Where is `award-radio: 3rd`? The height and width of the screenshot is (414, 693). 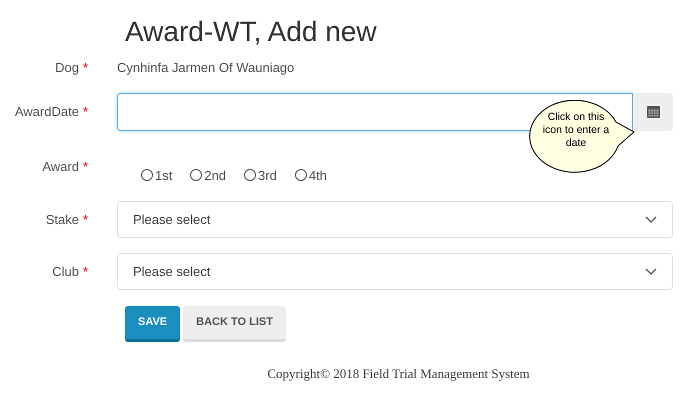 award-radio: 3rd is located at coordinates (260, 175).